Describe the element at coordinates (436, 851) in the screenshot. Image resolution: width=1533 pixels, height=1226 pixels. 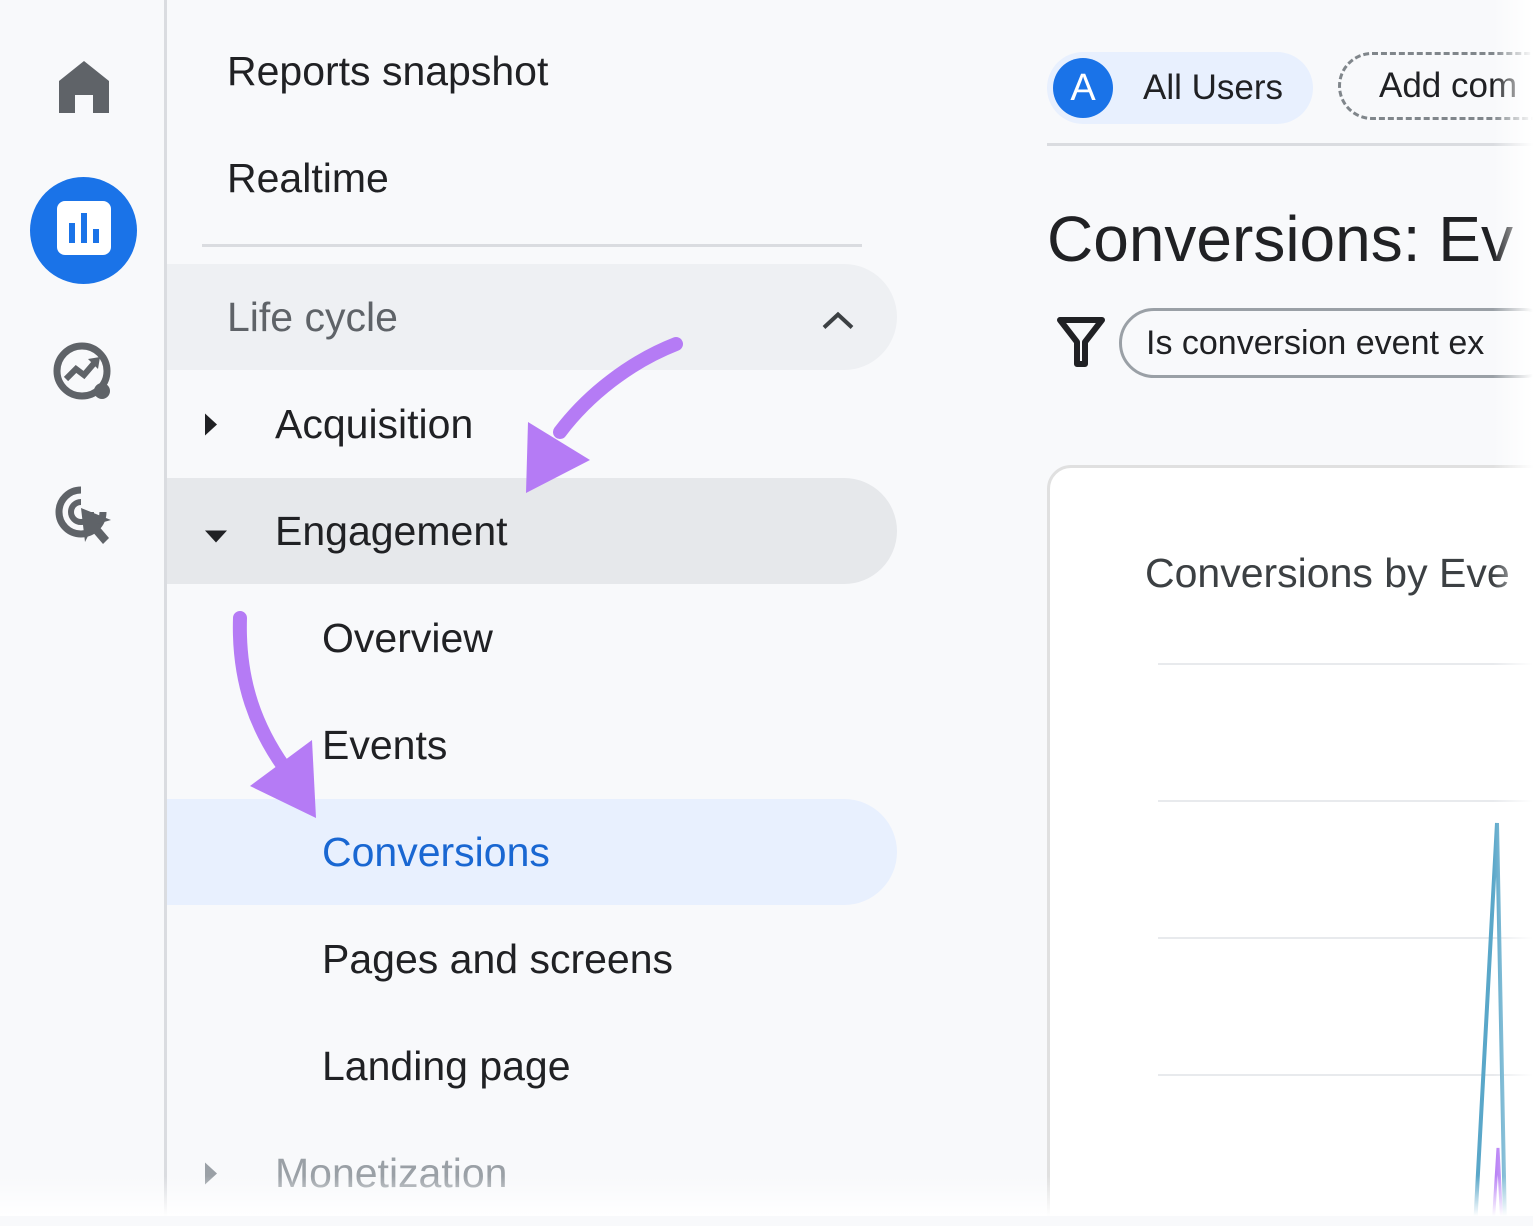
I see `nav-item-label: Conversions` at that location.